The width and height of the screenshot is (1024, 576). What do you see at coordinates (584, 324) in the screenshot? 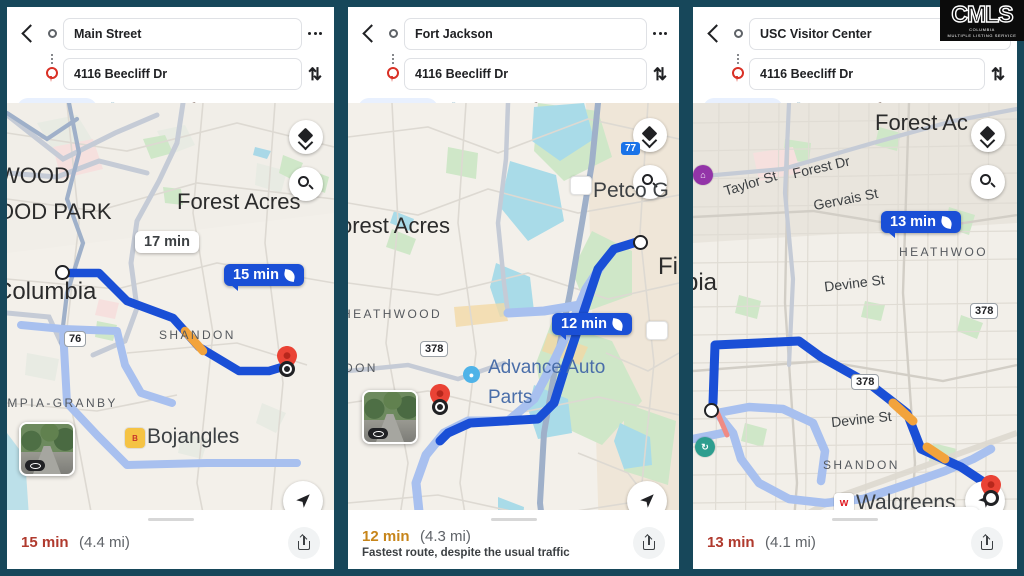
I see `callout-time: 12 min` at bounding box center [584, 324].